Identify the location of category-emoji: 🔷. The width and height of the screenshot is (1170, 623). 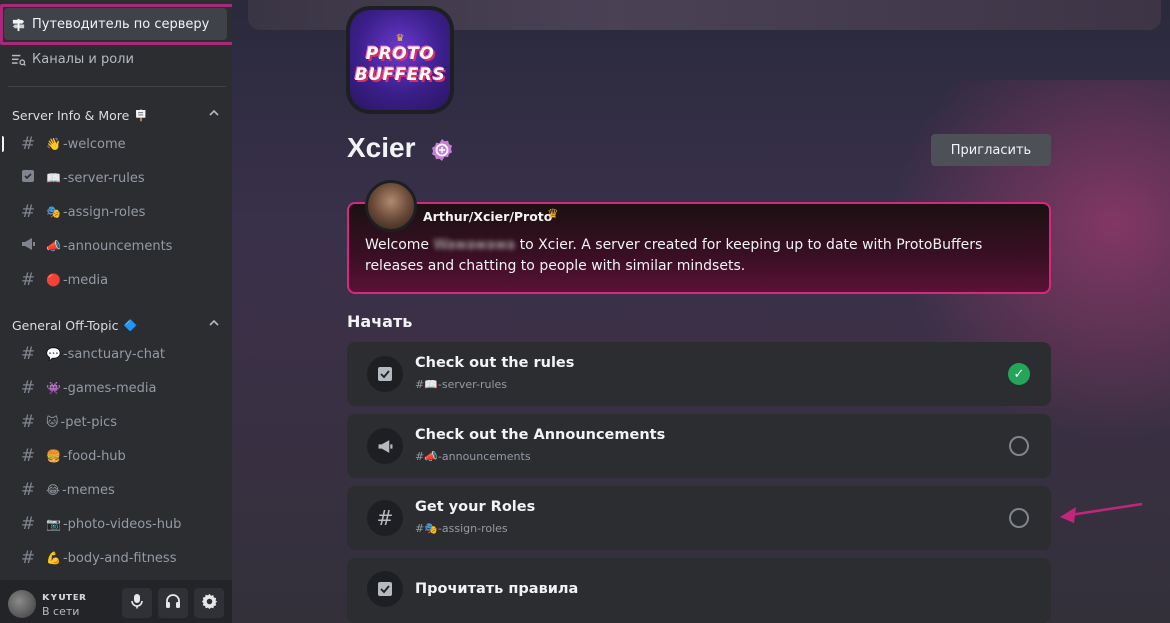
(130, 325).